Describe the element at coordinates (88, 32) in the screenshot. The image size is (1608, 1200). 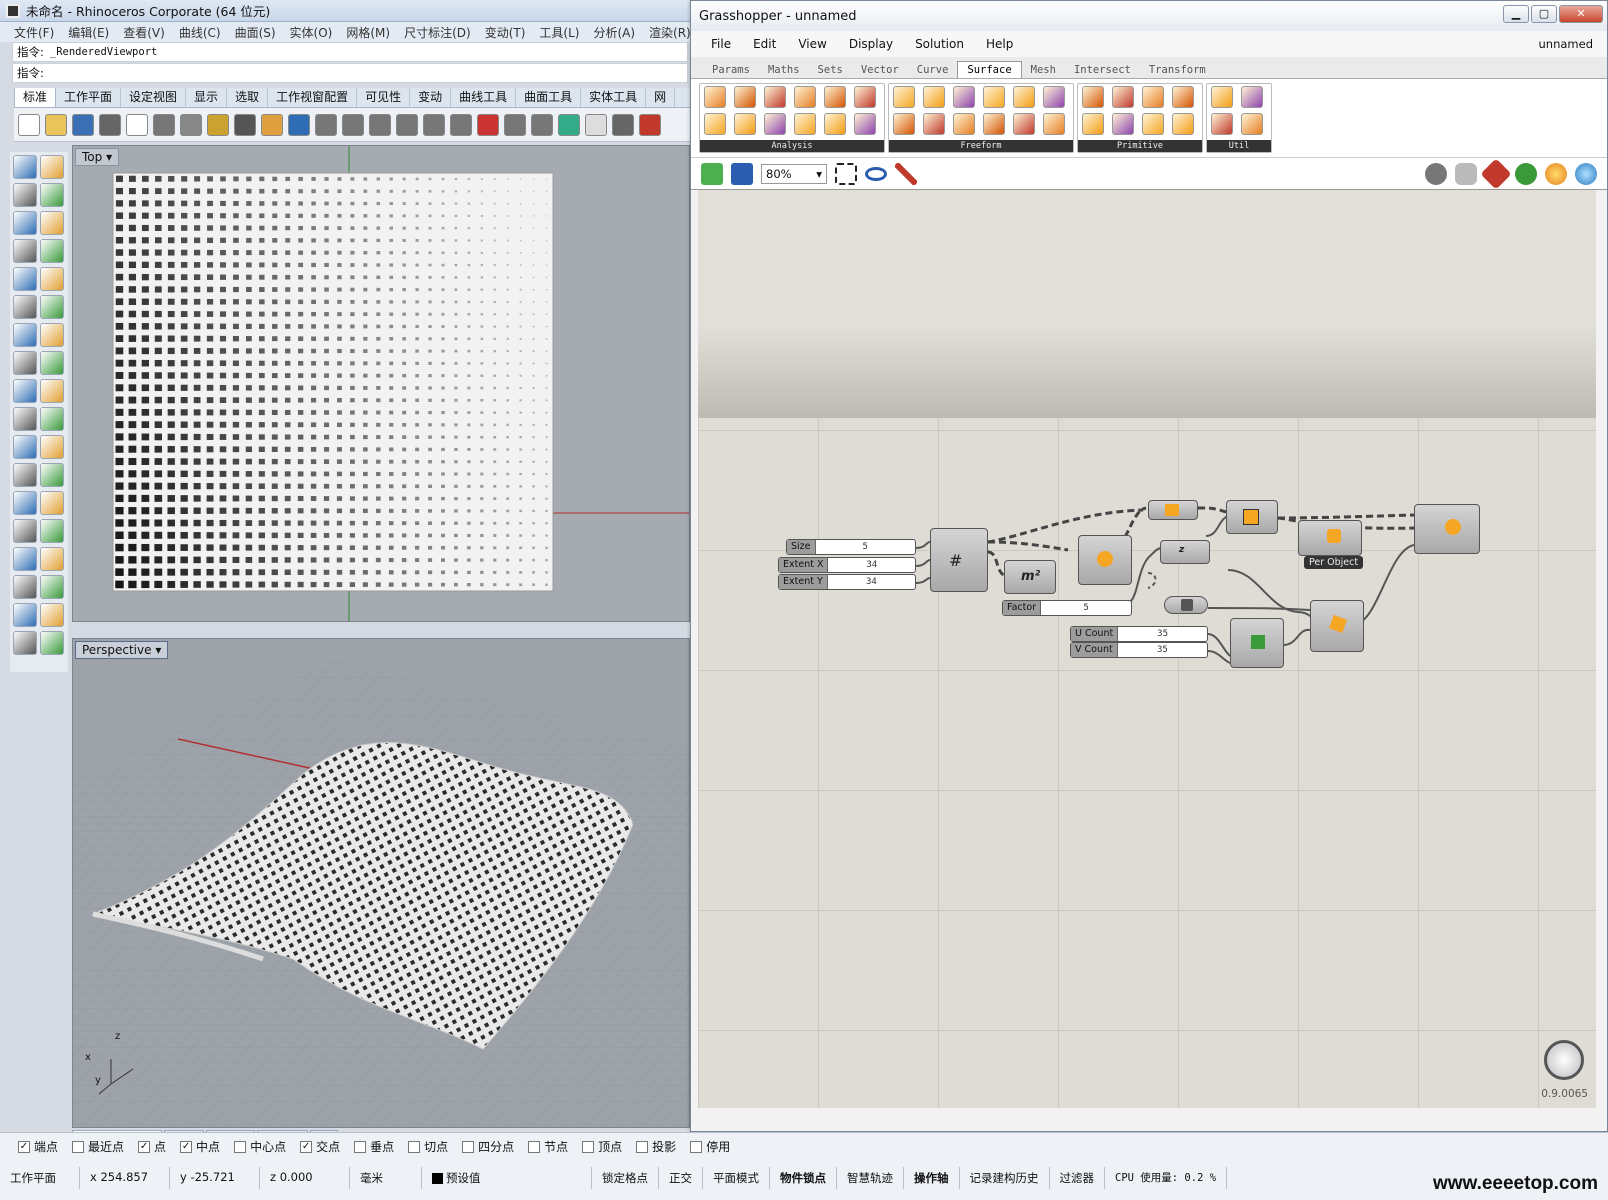
I see `rhino-menu-item-1: 编辑(E)` at that location.